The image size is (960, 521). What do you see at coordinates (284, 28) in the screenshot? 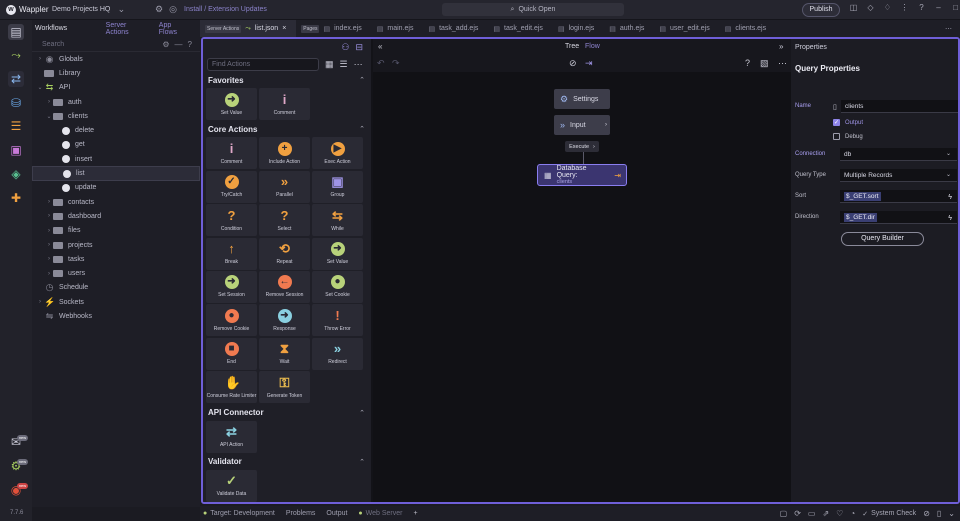
I see `close-icon: ×` at bounding box center [284, 28].